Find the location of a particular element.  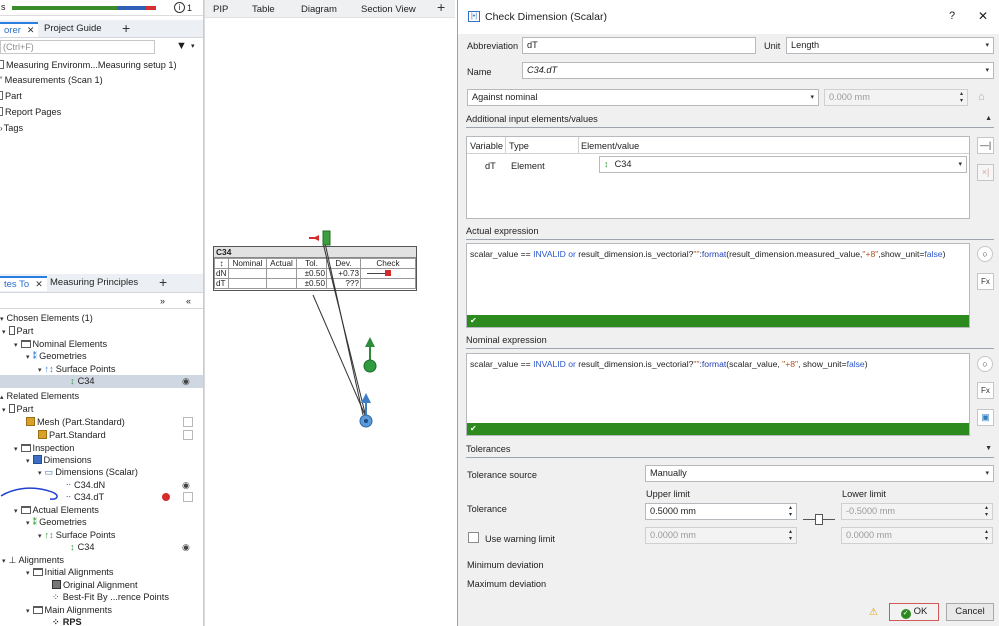

tree-item-dimensions-scalar: ▾ ▭ Dimensions (Scalar) is located at coordinates (102, 472).